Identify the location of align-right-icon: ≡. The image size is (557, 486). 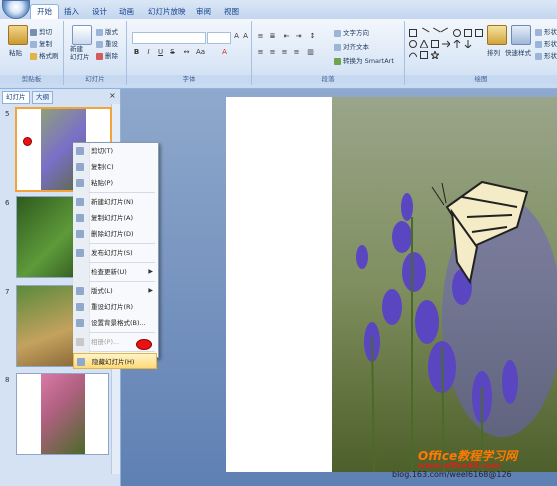
(284, 52).